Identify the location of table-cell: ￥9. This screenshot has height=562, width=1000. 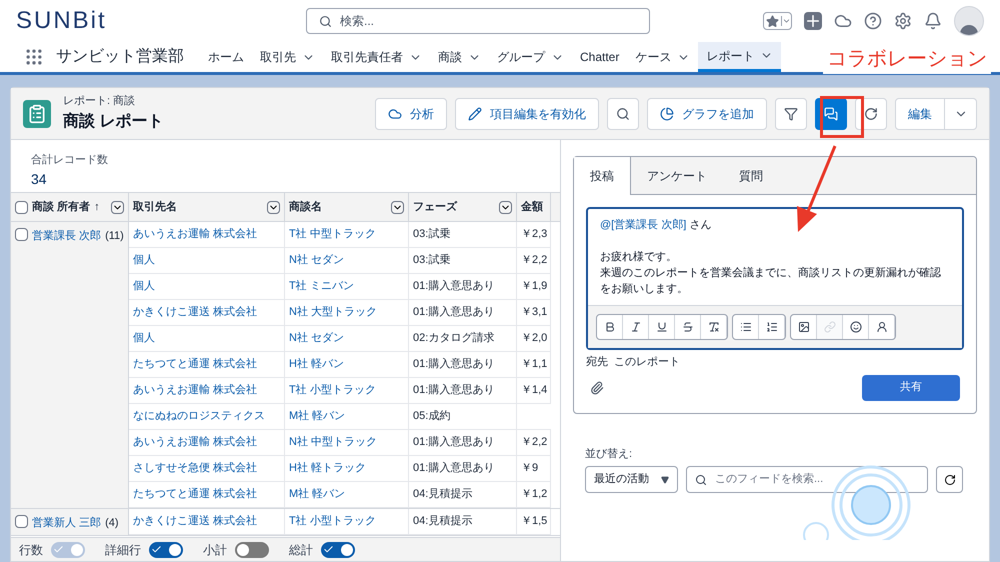
(534, 468).